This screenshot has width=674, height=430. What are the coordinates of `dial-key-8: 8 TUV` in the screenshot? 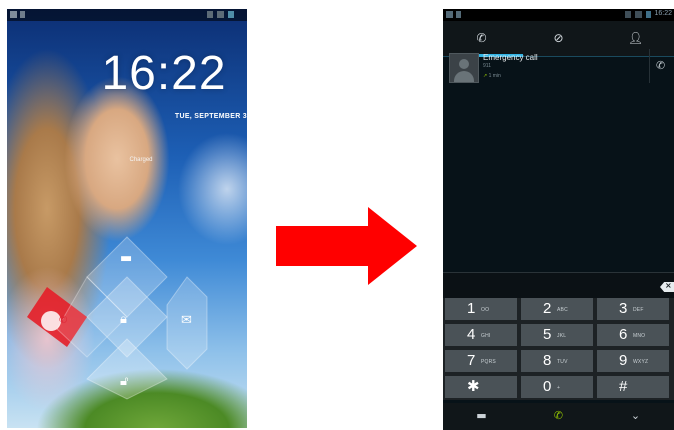 It's located at (557, 361).